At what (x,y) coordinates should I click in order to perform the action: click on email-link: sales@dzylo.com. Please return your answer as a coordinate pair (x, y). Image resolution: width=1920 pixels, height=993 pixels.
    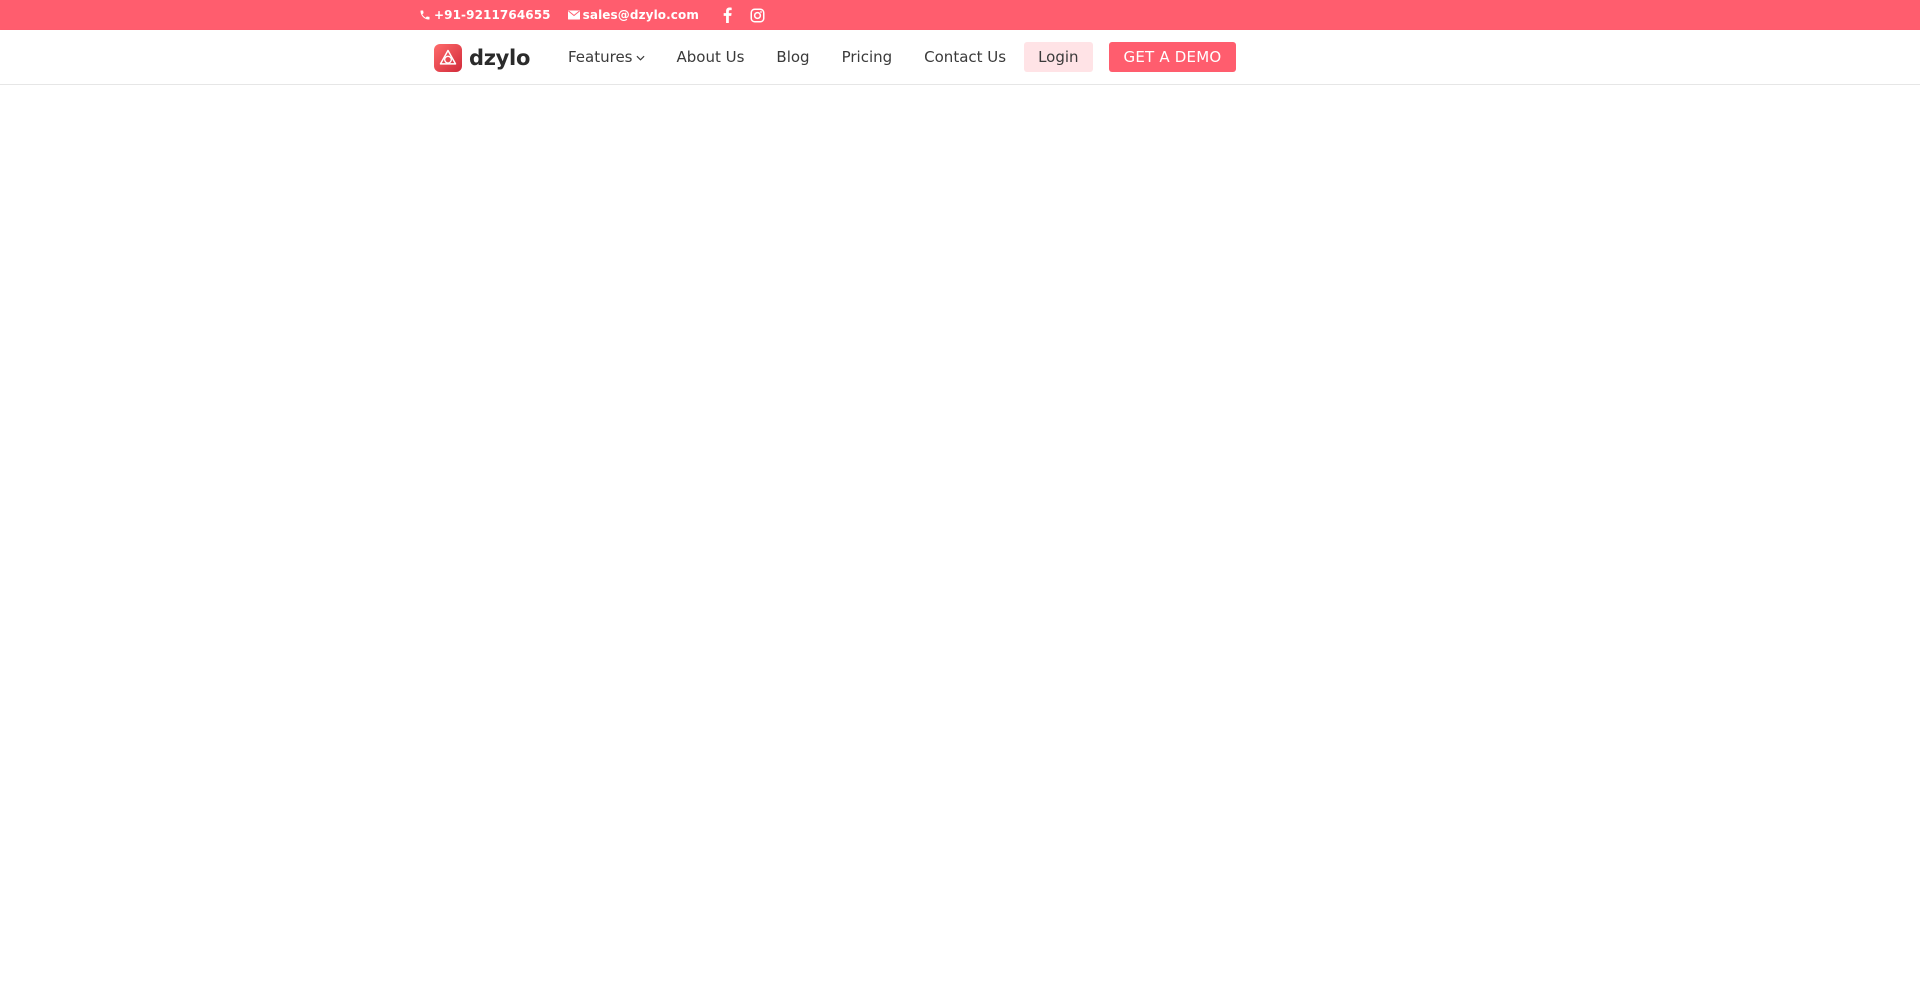
    Looking at the image, I should click on (633, 15).